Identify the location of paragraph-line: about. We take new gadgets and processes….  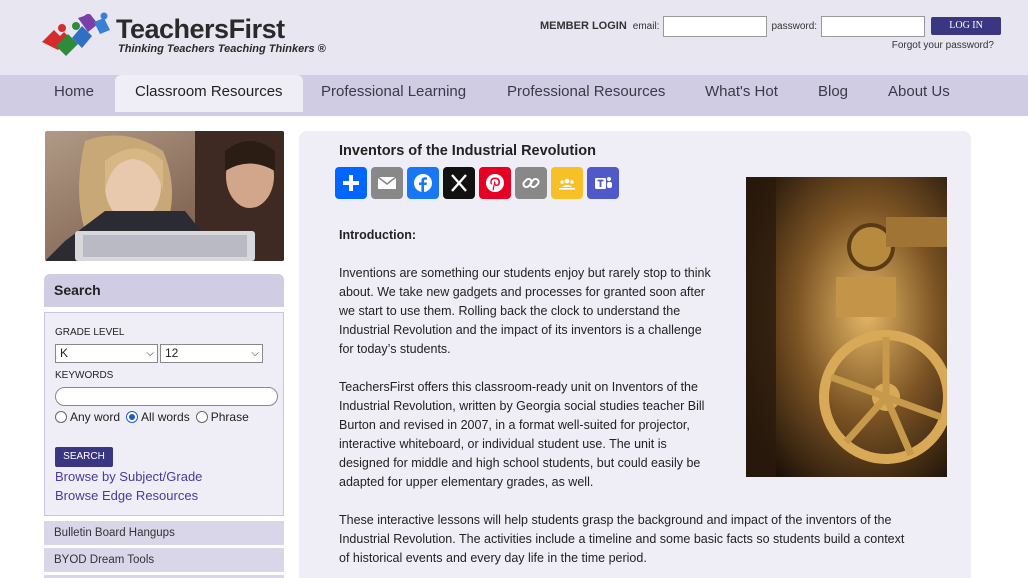
(522, 292).